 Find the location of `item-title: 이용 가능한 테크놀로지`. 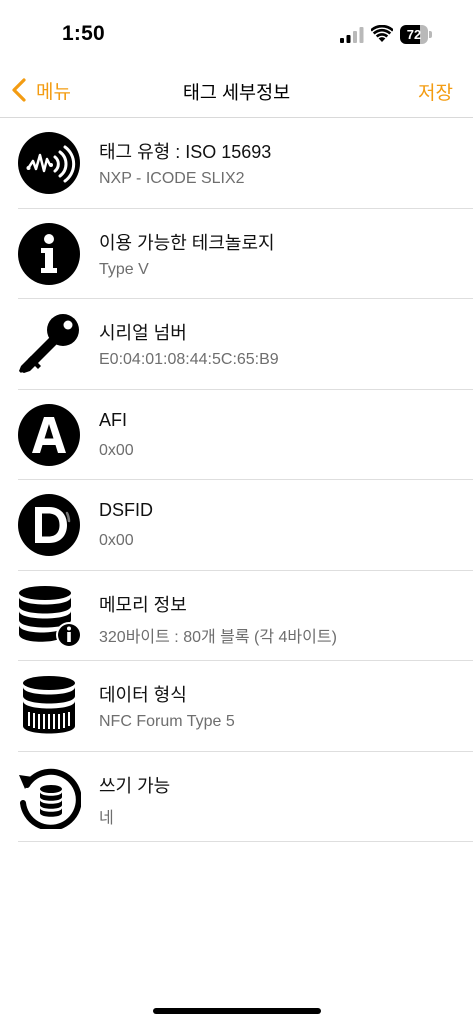

item-title: 이용 가능한 테크놀로지 is located at coordinates (187, 242).